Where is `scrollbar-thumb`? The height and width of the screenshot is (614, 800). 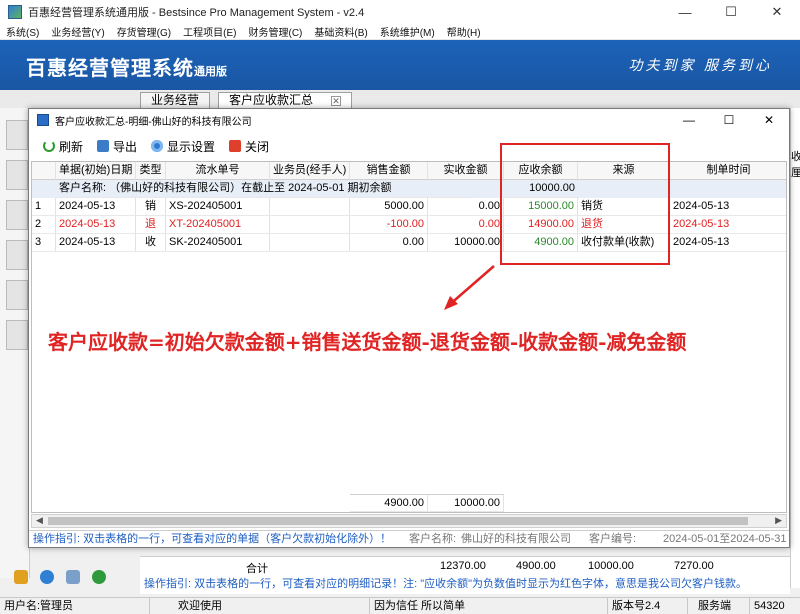 scrollbar-thumb is located at coordinates (398, 521).